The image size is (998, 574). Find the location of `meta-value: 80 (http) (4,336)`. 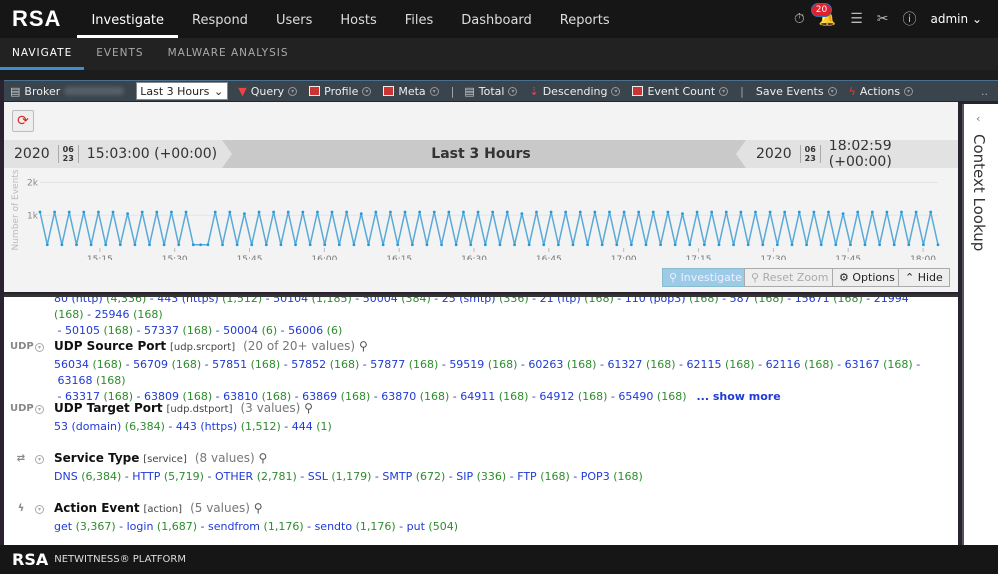

meta-value: 80 (http) (4,336) is located at coordinates (100, 301).